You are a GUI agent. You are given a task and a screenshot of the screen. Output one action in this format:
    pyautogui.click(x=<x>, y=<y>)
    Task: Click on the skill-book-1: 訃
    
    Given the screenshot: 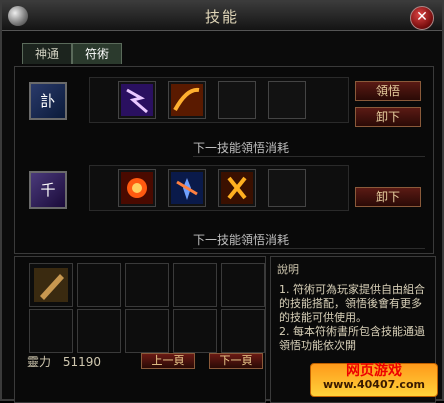 What is the action you would take?
    pyautogui.click(x=48, y=101)
    